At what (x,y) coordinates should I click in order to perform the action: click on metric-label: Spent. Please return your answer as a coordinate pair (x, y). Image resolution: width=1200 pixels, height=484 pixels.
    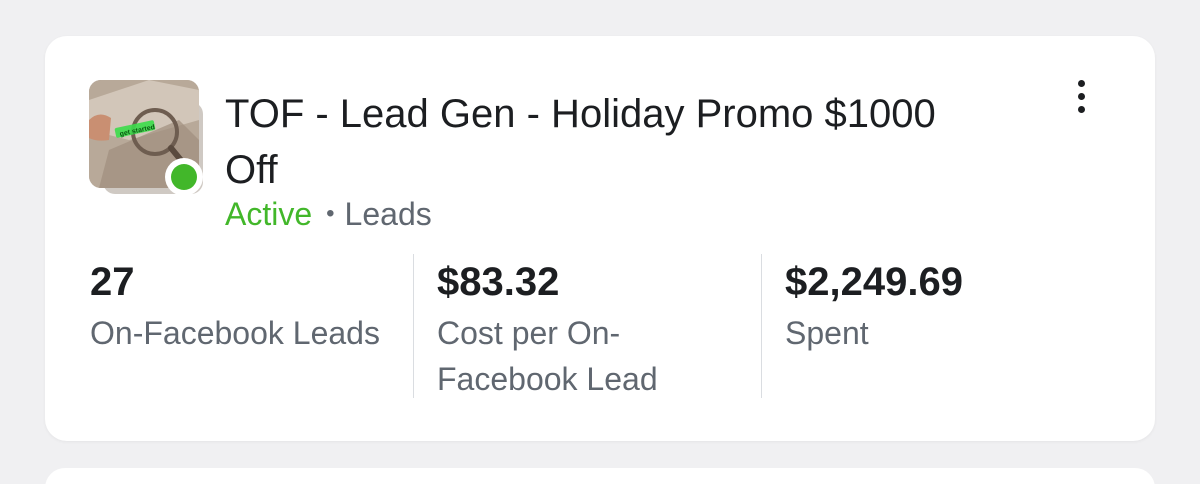
    Looking at the image, I should click on (827, 333).